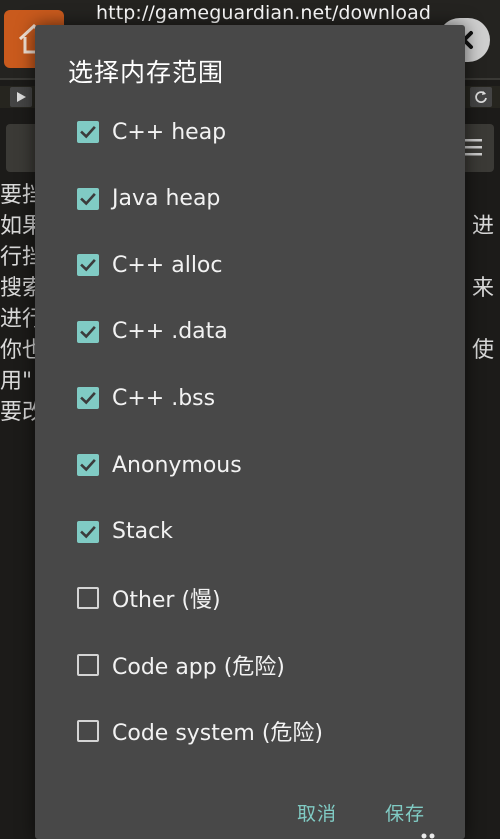  Describe the element at coordinates (482, 350) in the screenshot. I see `help-line-right: 使` at that location.